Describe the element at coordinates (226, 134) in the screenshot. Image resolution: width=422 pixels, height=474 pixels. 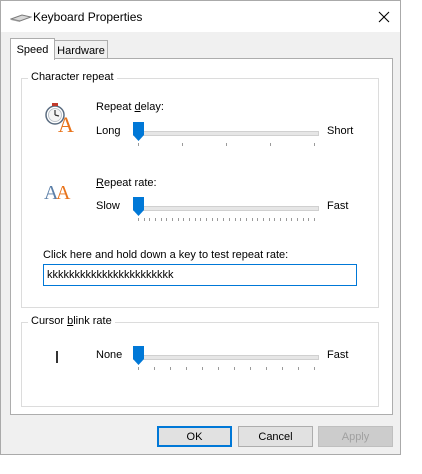
I see `repeat-delay-slider` at that location.